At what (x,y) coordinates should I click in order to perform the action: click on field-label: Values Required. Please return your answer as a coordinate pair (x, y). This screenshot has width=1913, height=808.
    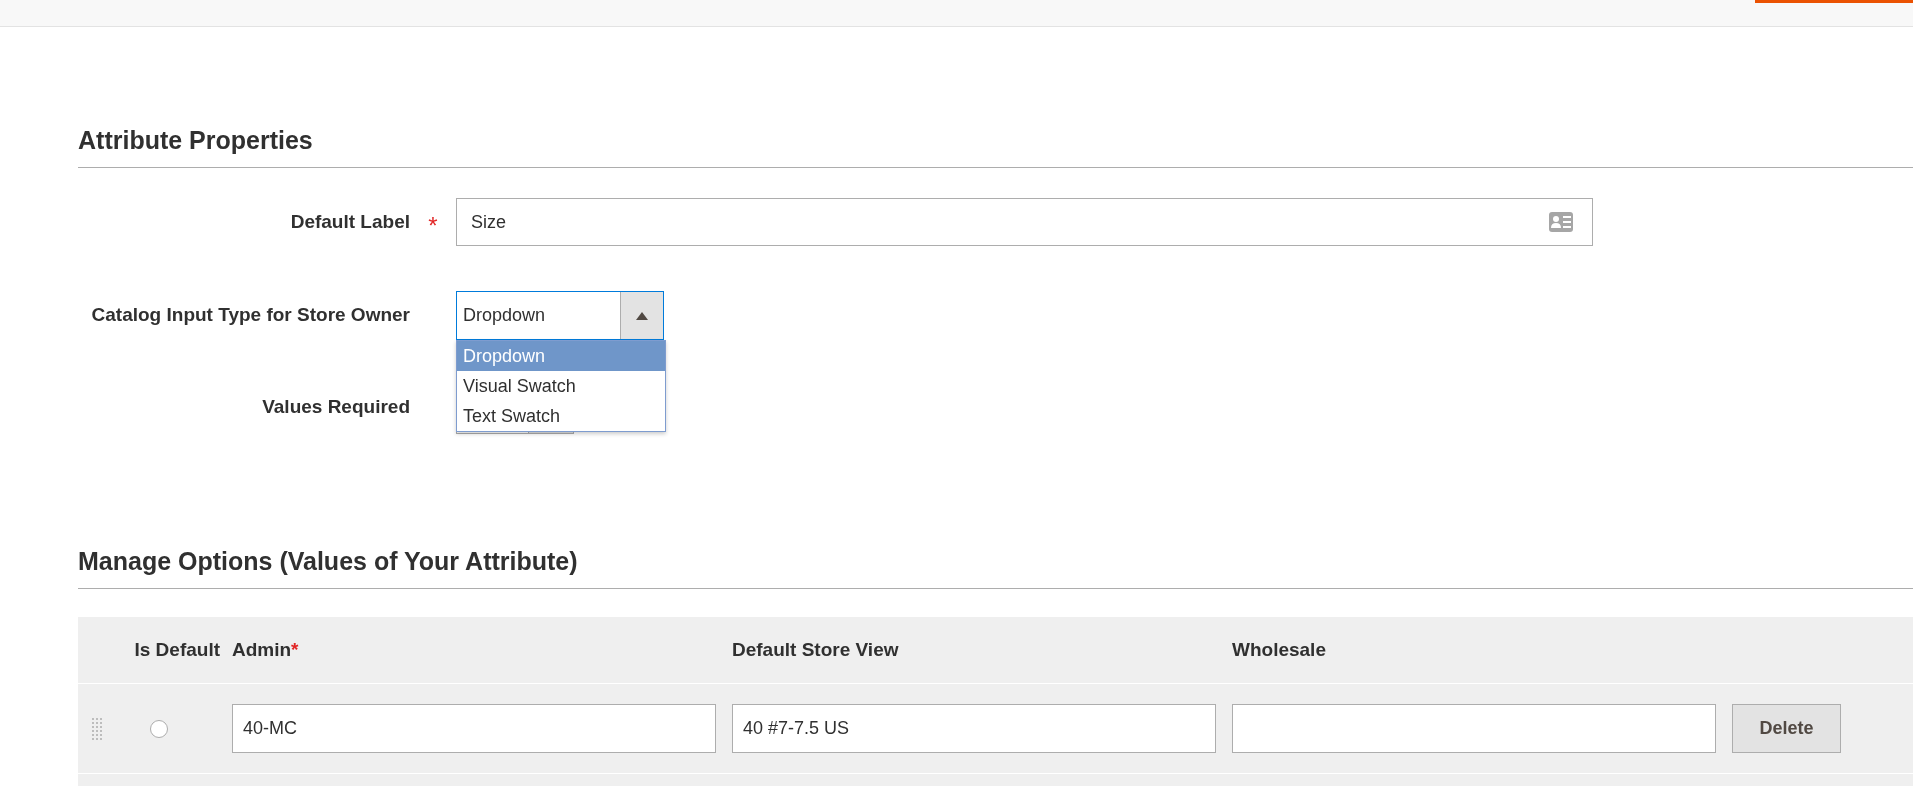
    Looking at the image, I should click on (335, 407).